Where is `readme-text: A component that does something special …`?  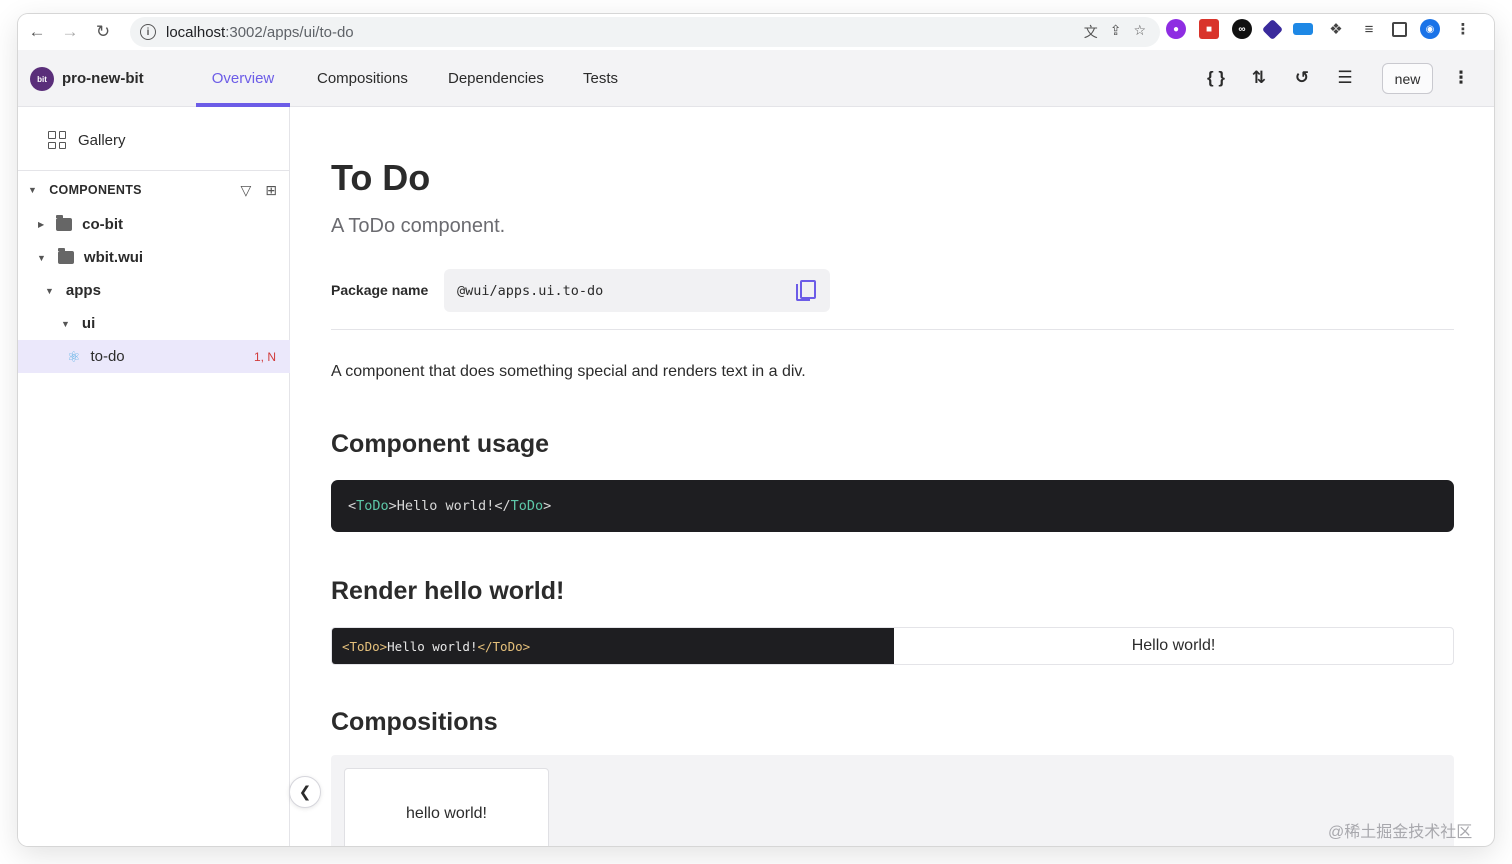
readme-text: A component that does something special … is located at coordinates (568, 371).